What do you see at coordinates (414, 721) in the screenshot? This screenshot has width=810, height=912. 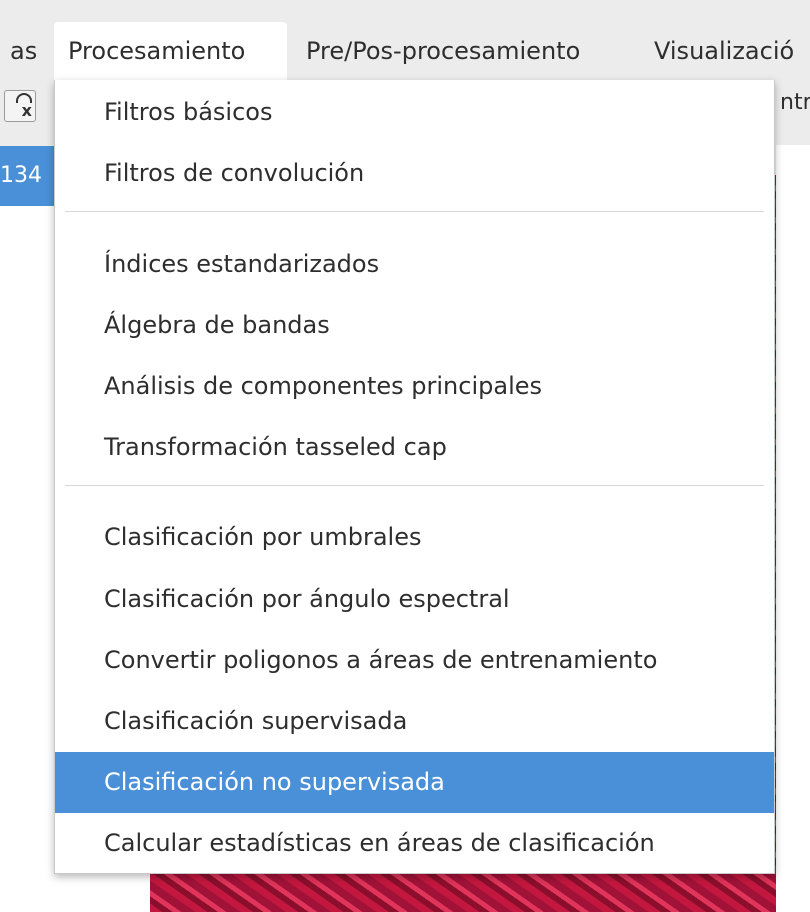 I see `menu-item-clasificacion-supervisada: Clasificación supervisada` at bounding box center [414, 721].